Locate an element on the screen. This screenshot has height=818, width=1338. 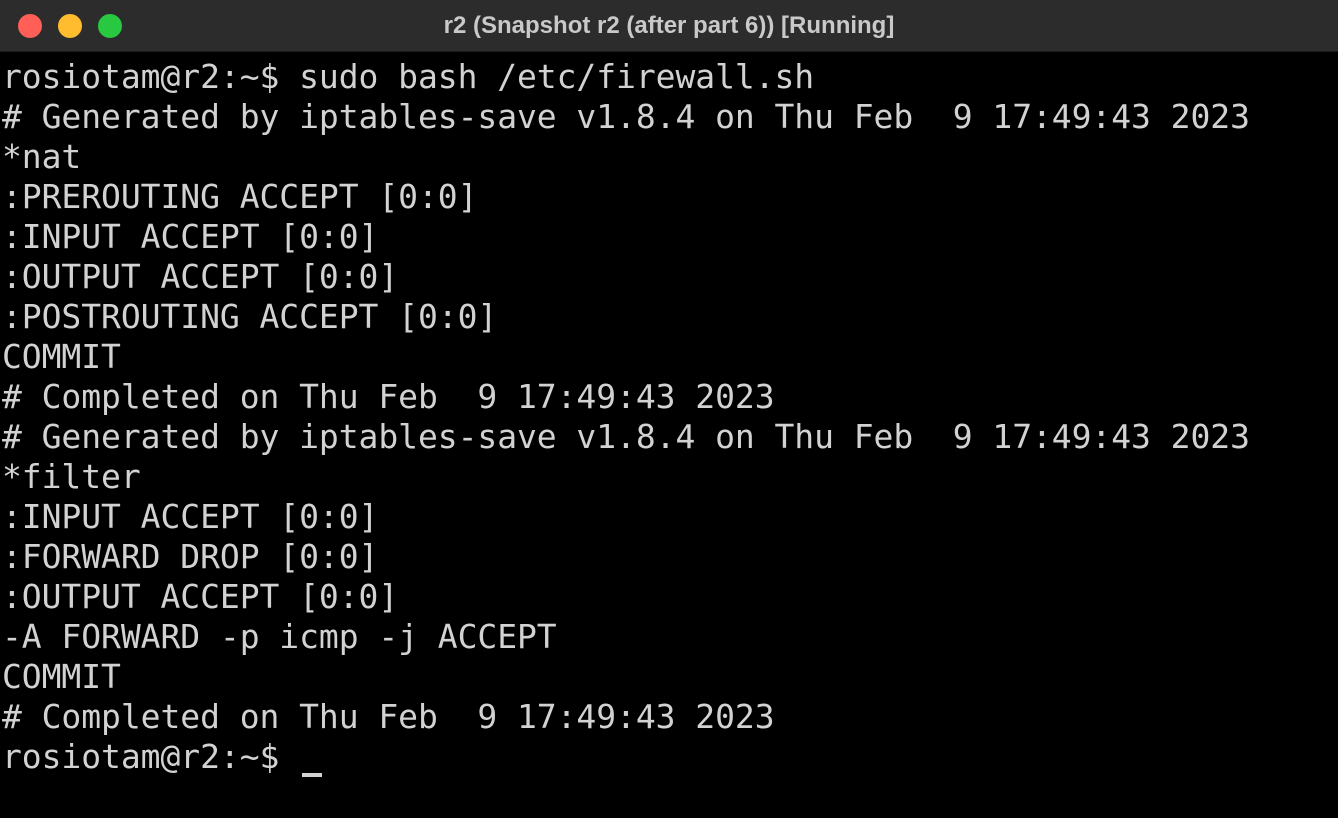
terminal-line: *nat is located at coordinates (42, 156).